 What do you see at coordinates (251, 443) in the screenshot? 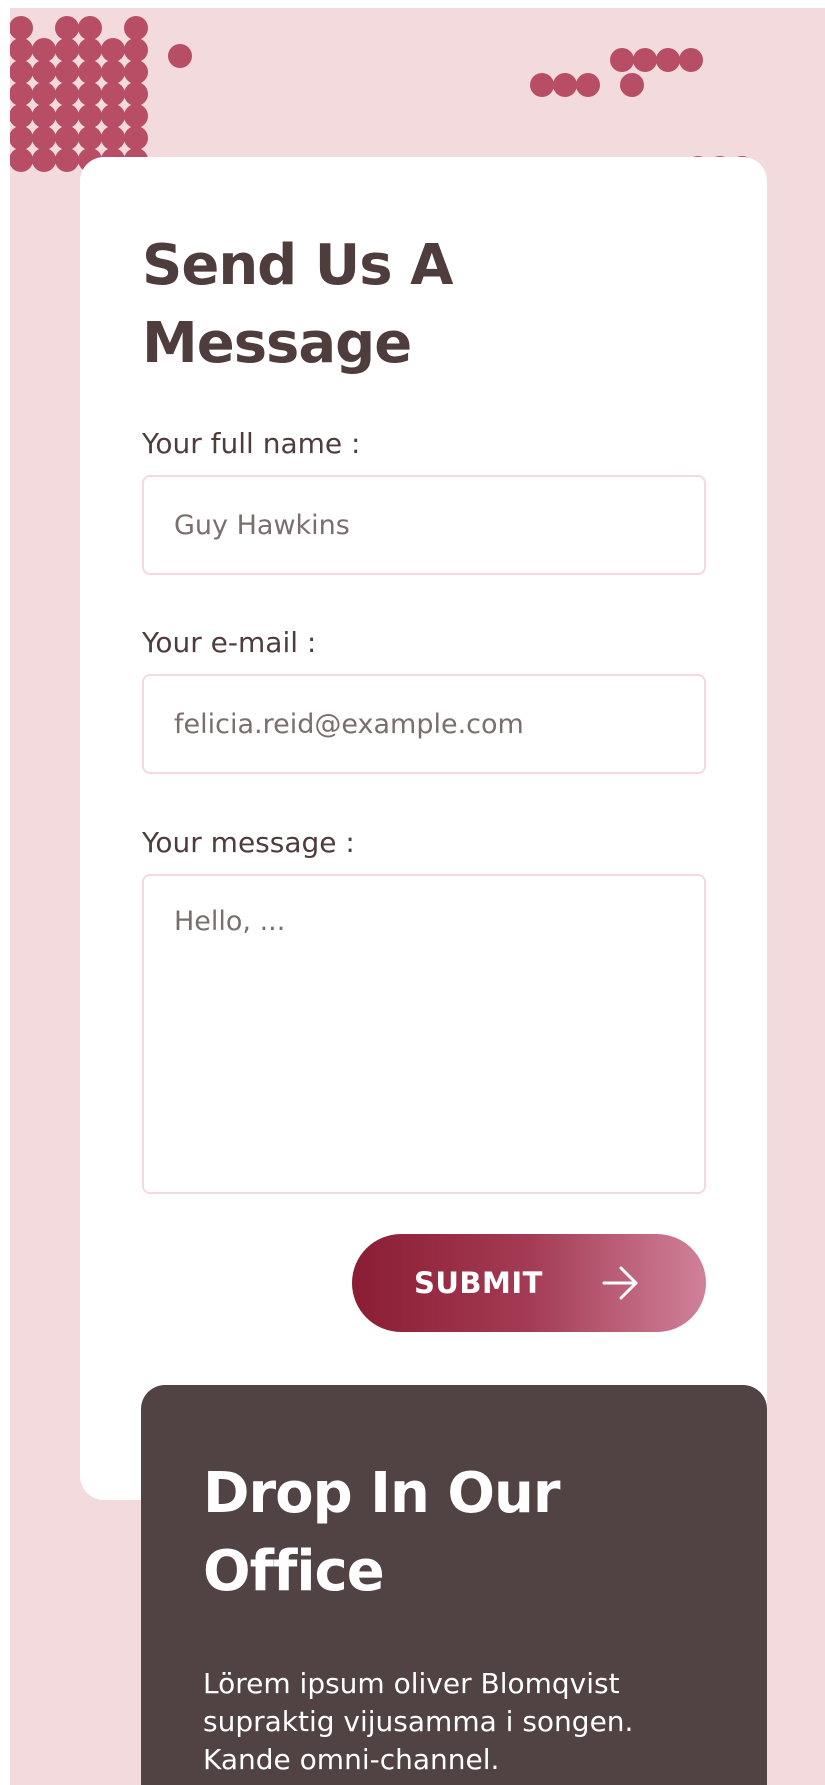
I see `full-name-label: Your full name :` at bounding box center [251, 443].